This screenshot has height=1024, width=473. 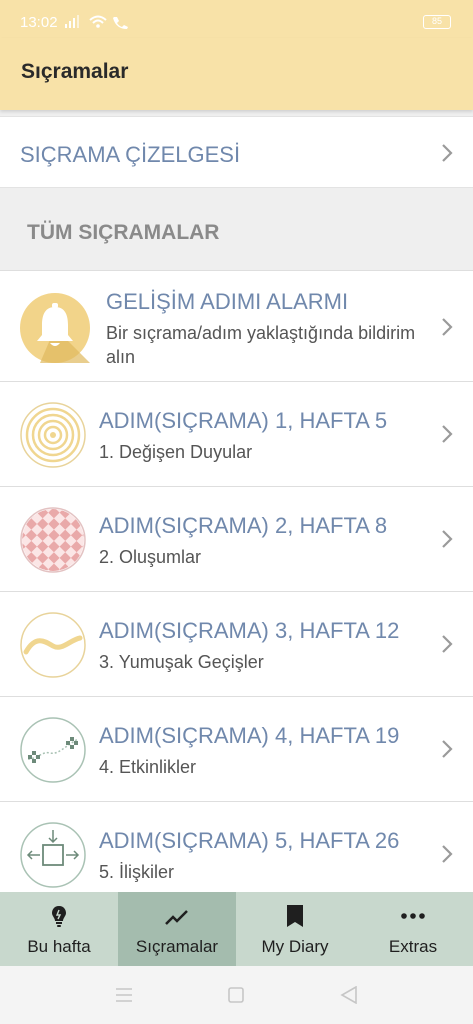 I want to click on tab-bu-hafta: Bu hafta, so click(x=59, y=929).